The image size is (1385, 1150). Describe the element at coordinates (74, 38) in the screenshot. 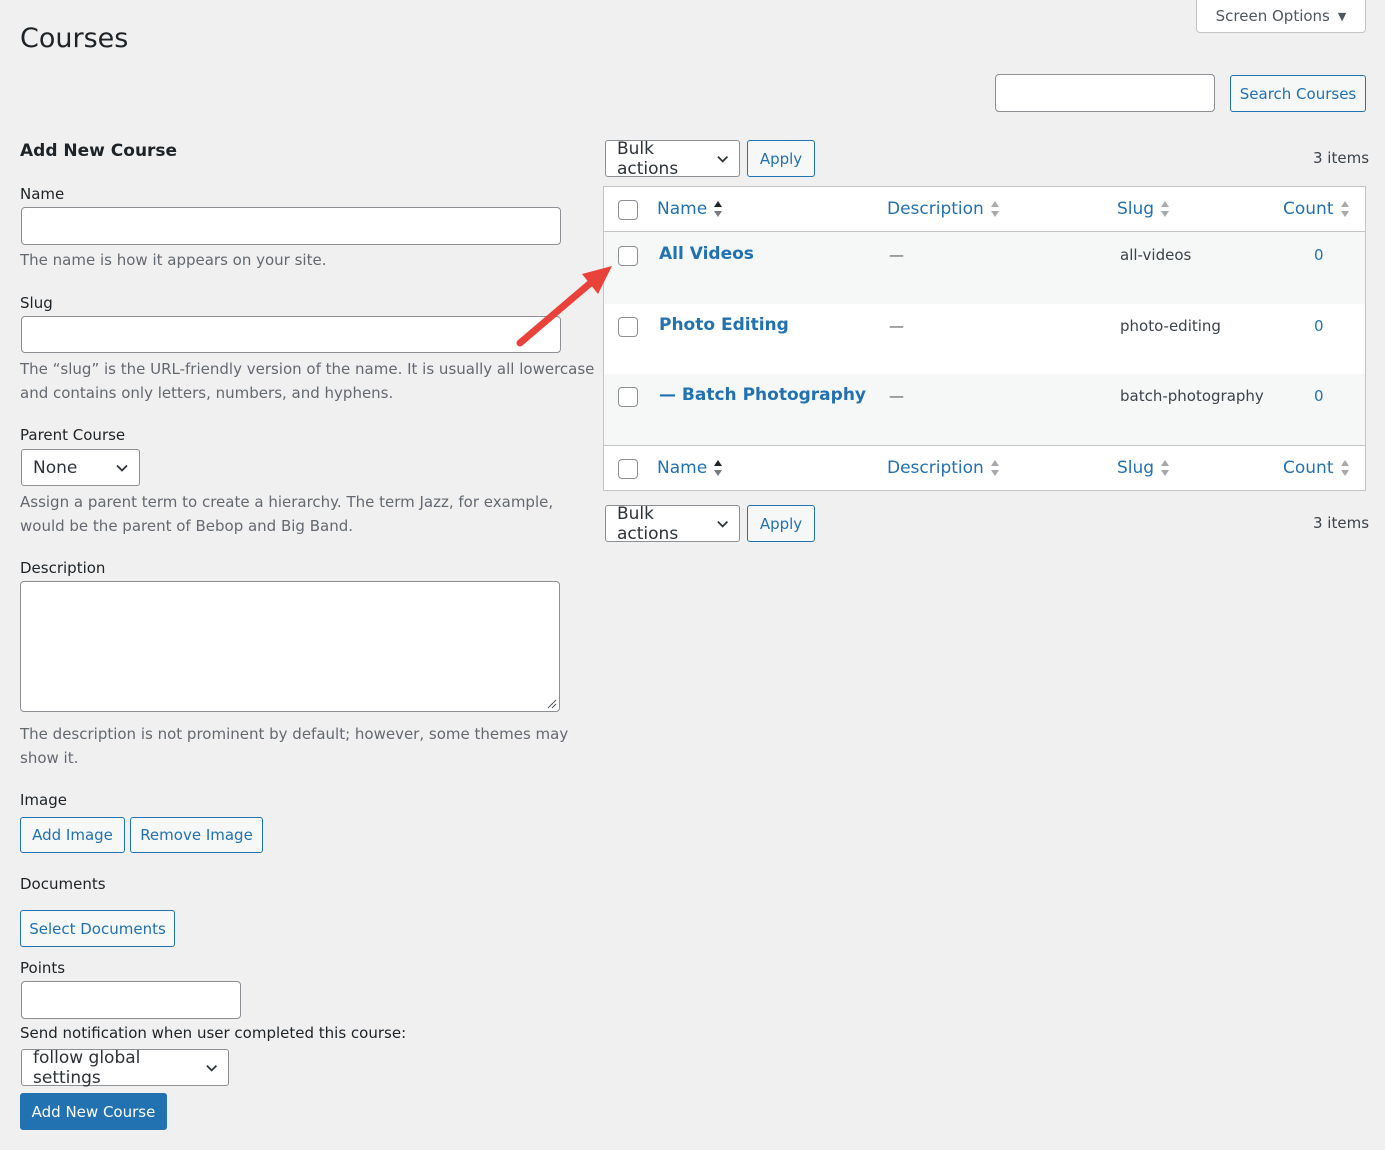

I see `page-title: Courses` at that location.